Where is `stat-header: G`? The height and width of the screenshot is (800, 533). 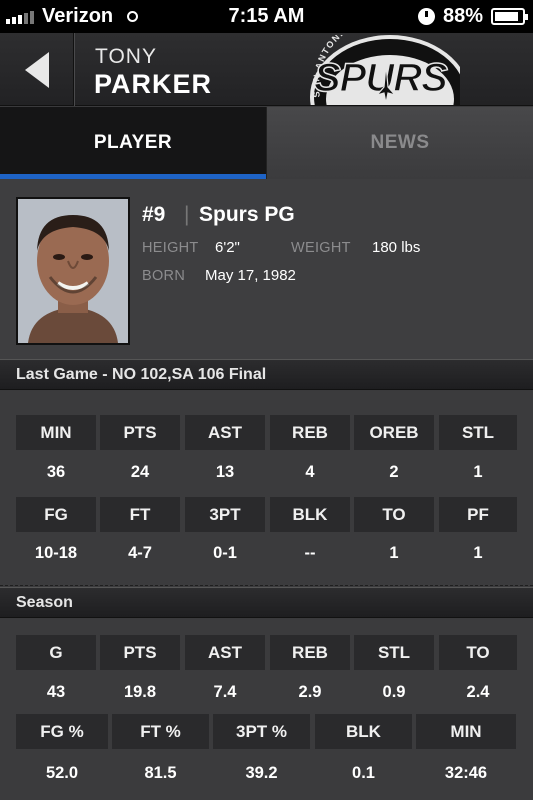
stat-header: G is located at coordinates (56, 652).